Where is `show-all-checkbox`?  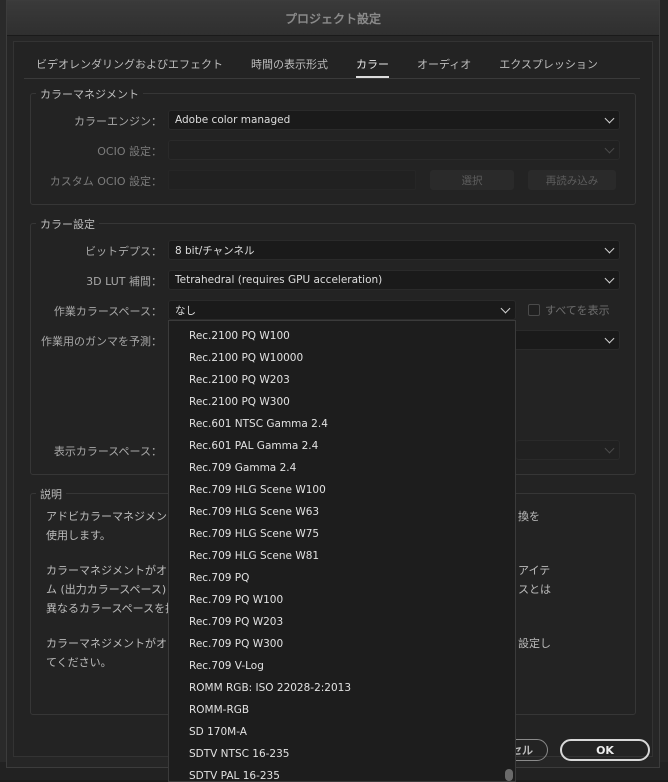
show-all-checkbox is located at coordinates (534, 310).